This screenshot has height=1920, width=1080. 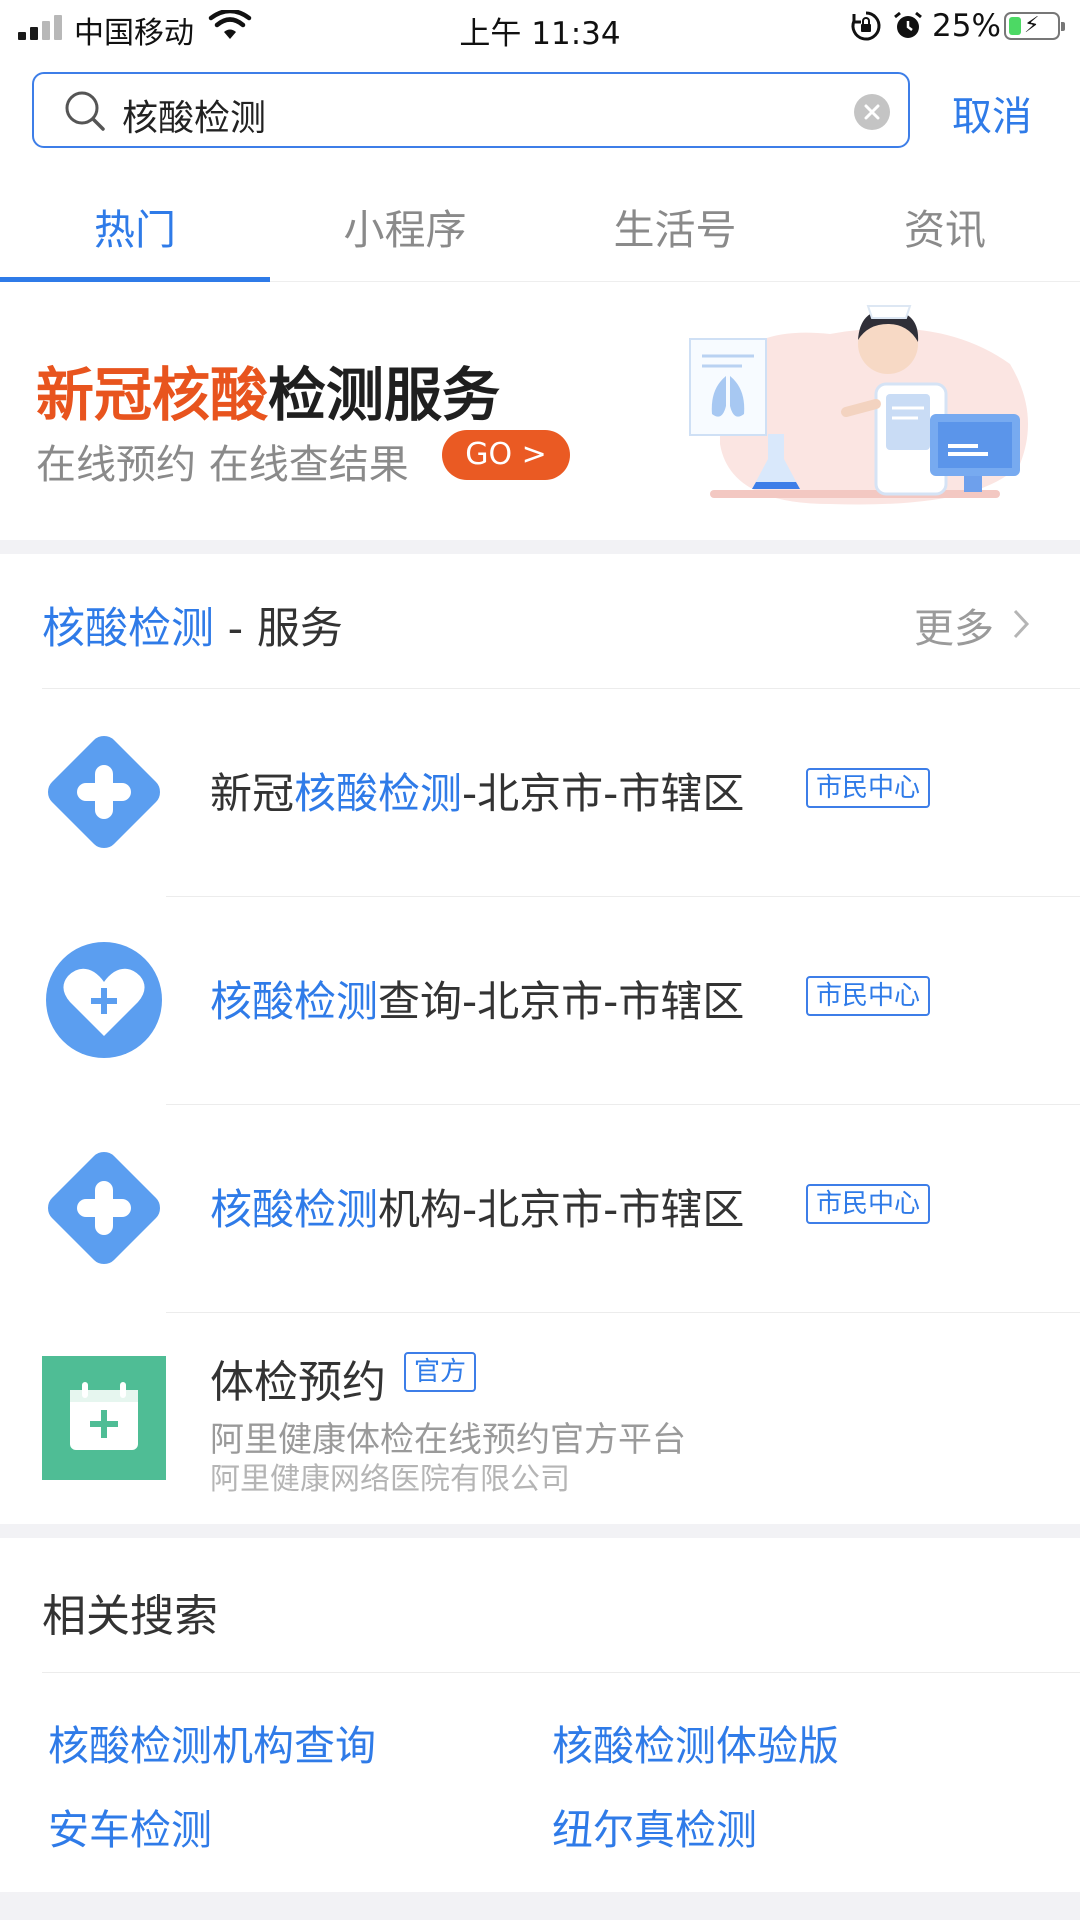 What do you see at coordinates (390, 1479) in the screenshot?
I see `mini-app-org: 阿里健康网络医院有限公司` at bounding box center [390, 1479].